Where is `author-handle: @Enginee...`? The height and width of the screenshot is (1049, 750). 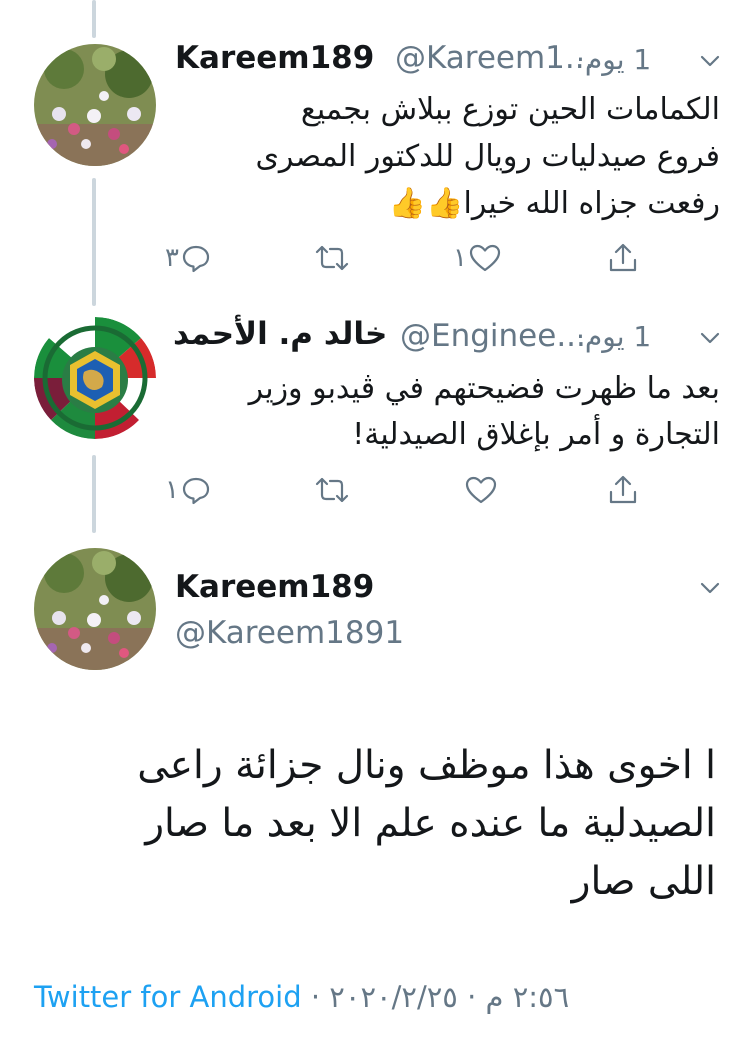
author-handle: @Enginee... is located at coordinates (493, 336).